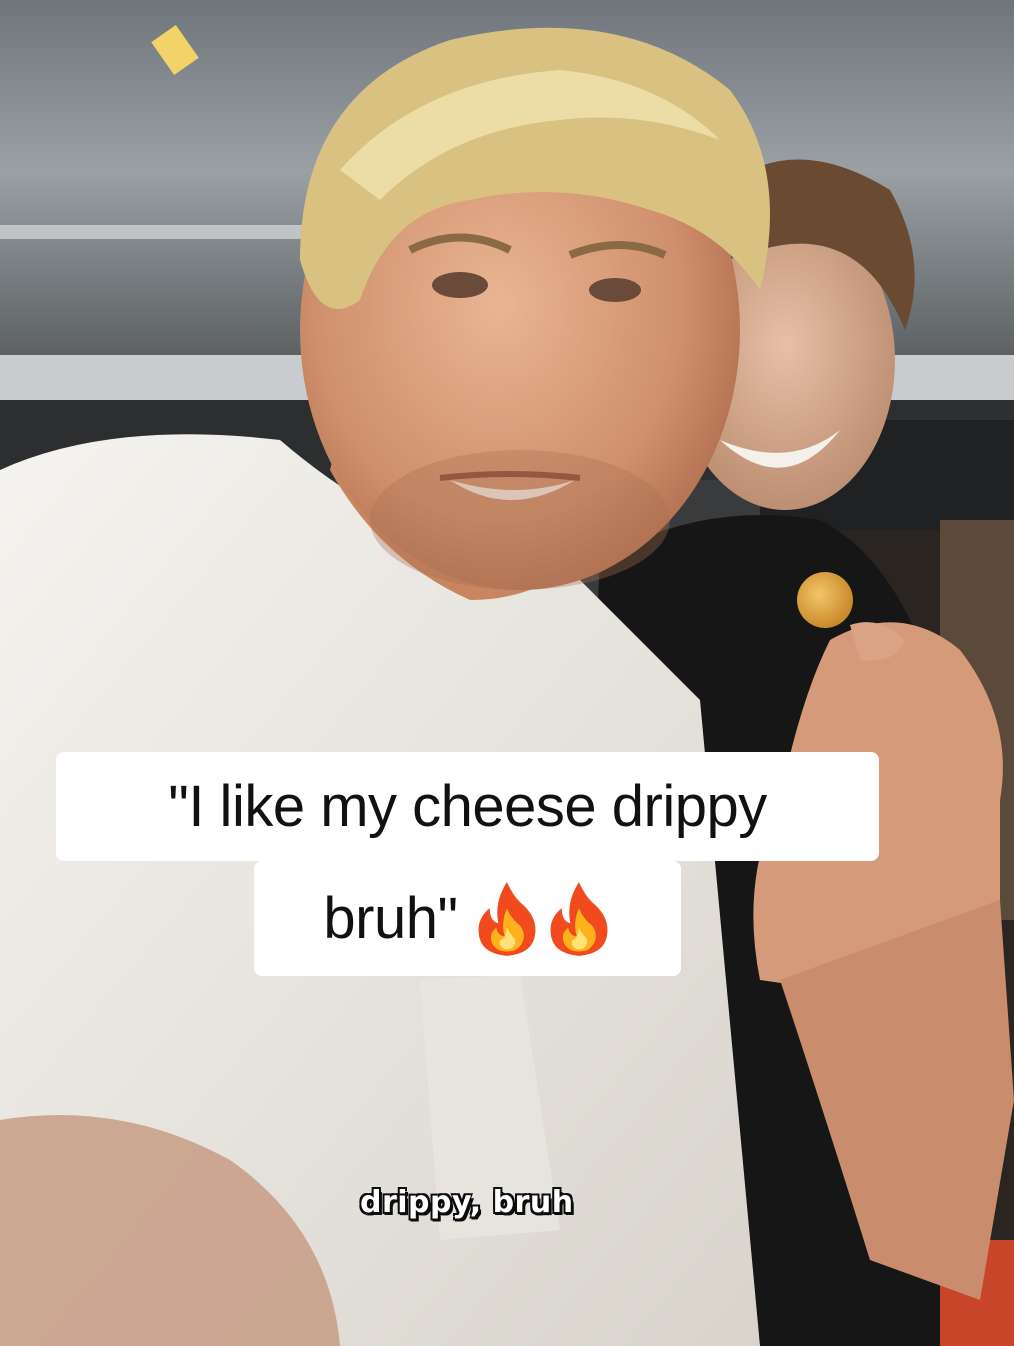 The width and height of the screenshot is (1014, 1346). What do you see at coordinates (467, 918) in the screenshot?
I see `caption-line-2: bruh"` at bounding box center [467, 918].